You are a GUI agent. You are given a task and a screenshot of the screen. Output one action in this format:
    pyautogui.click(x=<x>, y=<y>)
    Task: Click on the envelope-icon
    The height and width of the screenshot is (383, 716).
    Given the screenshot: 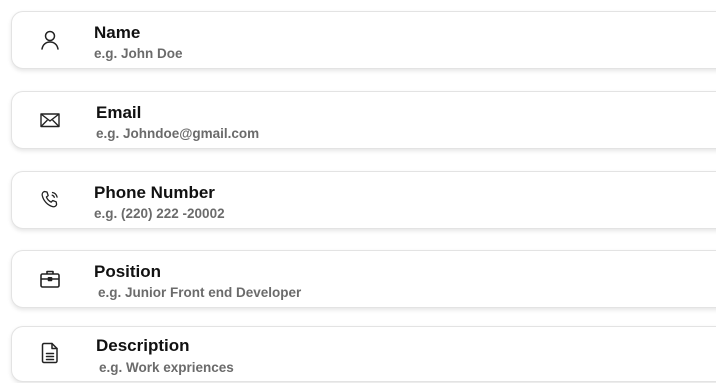 What is the action you would take?
    pyautogui.click(x=50, y=120)
    